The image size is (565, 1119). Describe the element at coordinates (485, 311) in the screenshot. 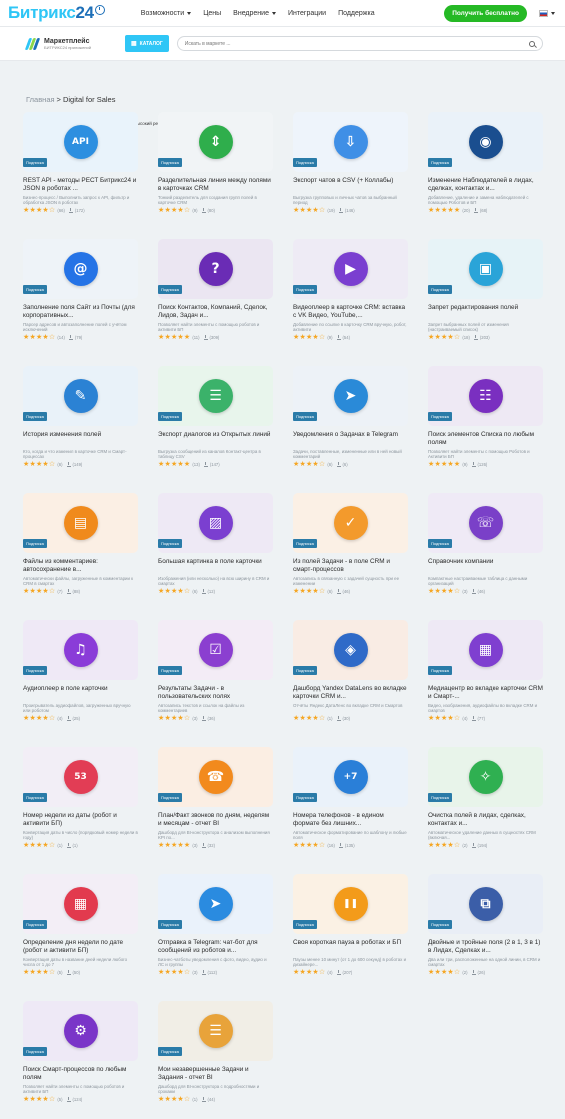

I see `app-title: Запрет редактирования полей` at that location.